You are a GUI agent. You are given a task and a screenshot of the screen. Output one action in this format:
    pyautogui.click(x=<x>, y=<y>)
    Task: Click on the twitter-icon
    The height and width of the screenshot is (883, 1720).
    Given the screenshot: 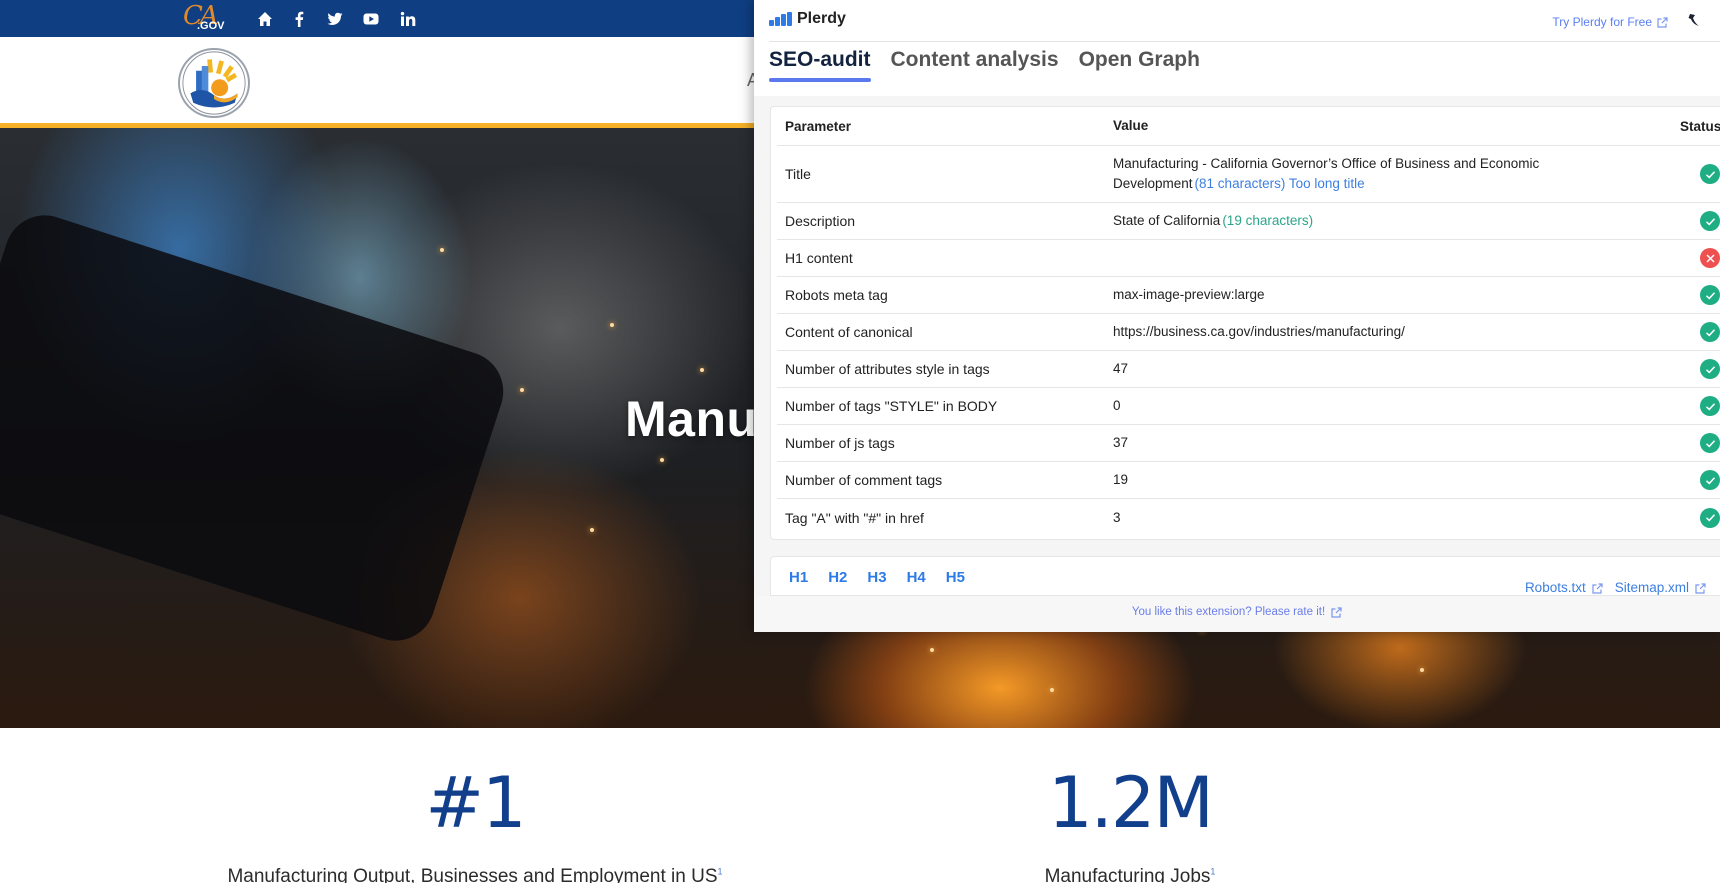 What is the action you would take?
    pyautogui.click(x=335, y=19)
    